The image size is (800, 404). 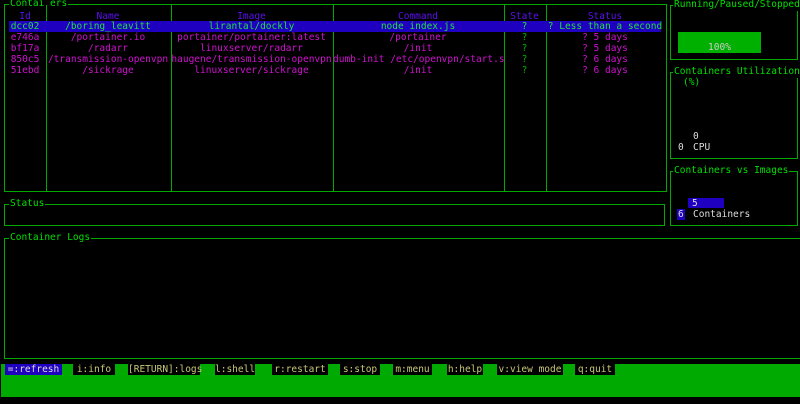 I want to click on containers-count: 6, so click(x=681, y=214).